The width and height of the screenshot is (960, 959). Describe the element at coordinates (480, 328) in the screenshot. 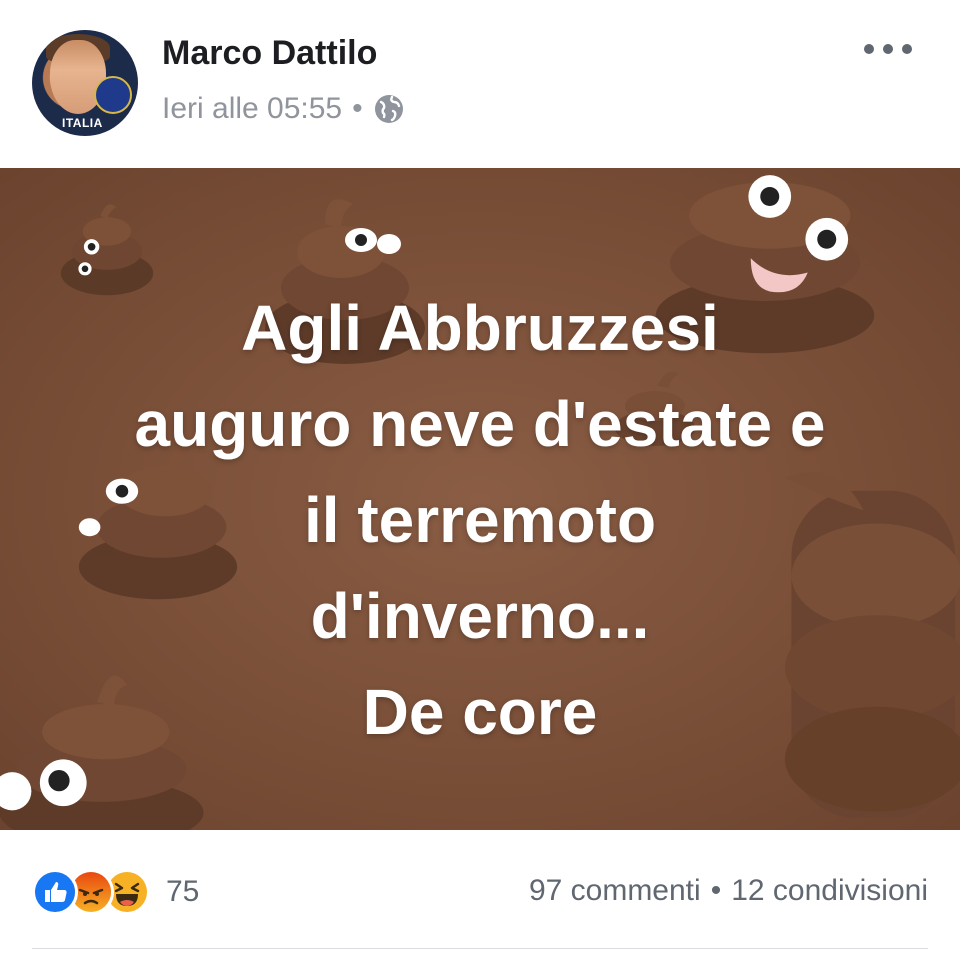

I see `caption-line: Agli Abbruzzesi` at that location.